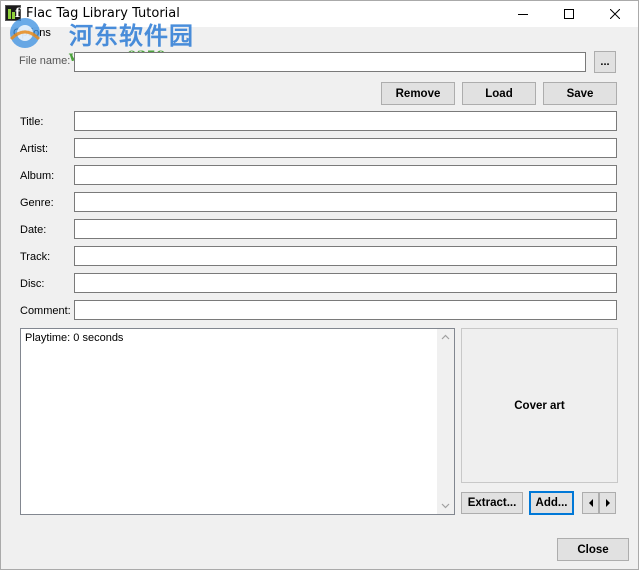  Describe the element at coordinates (345, 229) in the screenshot. I see `date-field` at that location.